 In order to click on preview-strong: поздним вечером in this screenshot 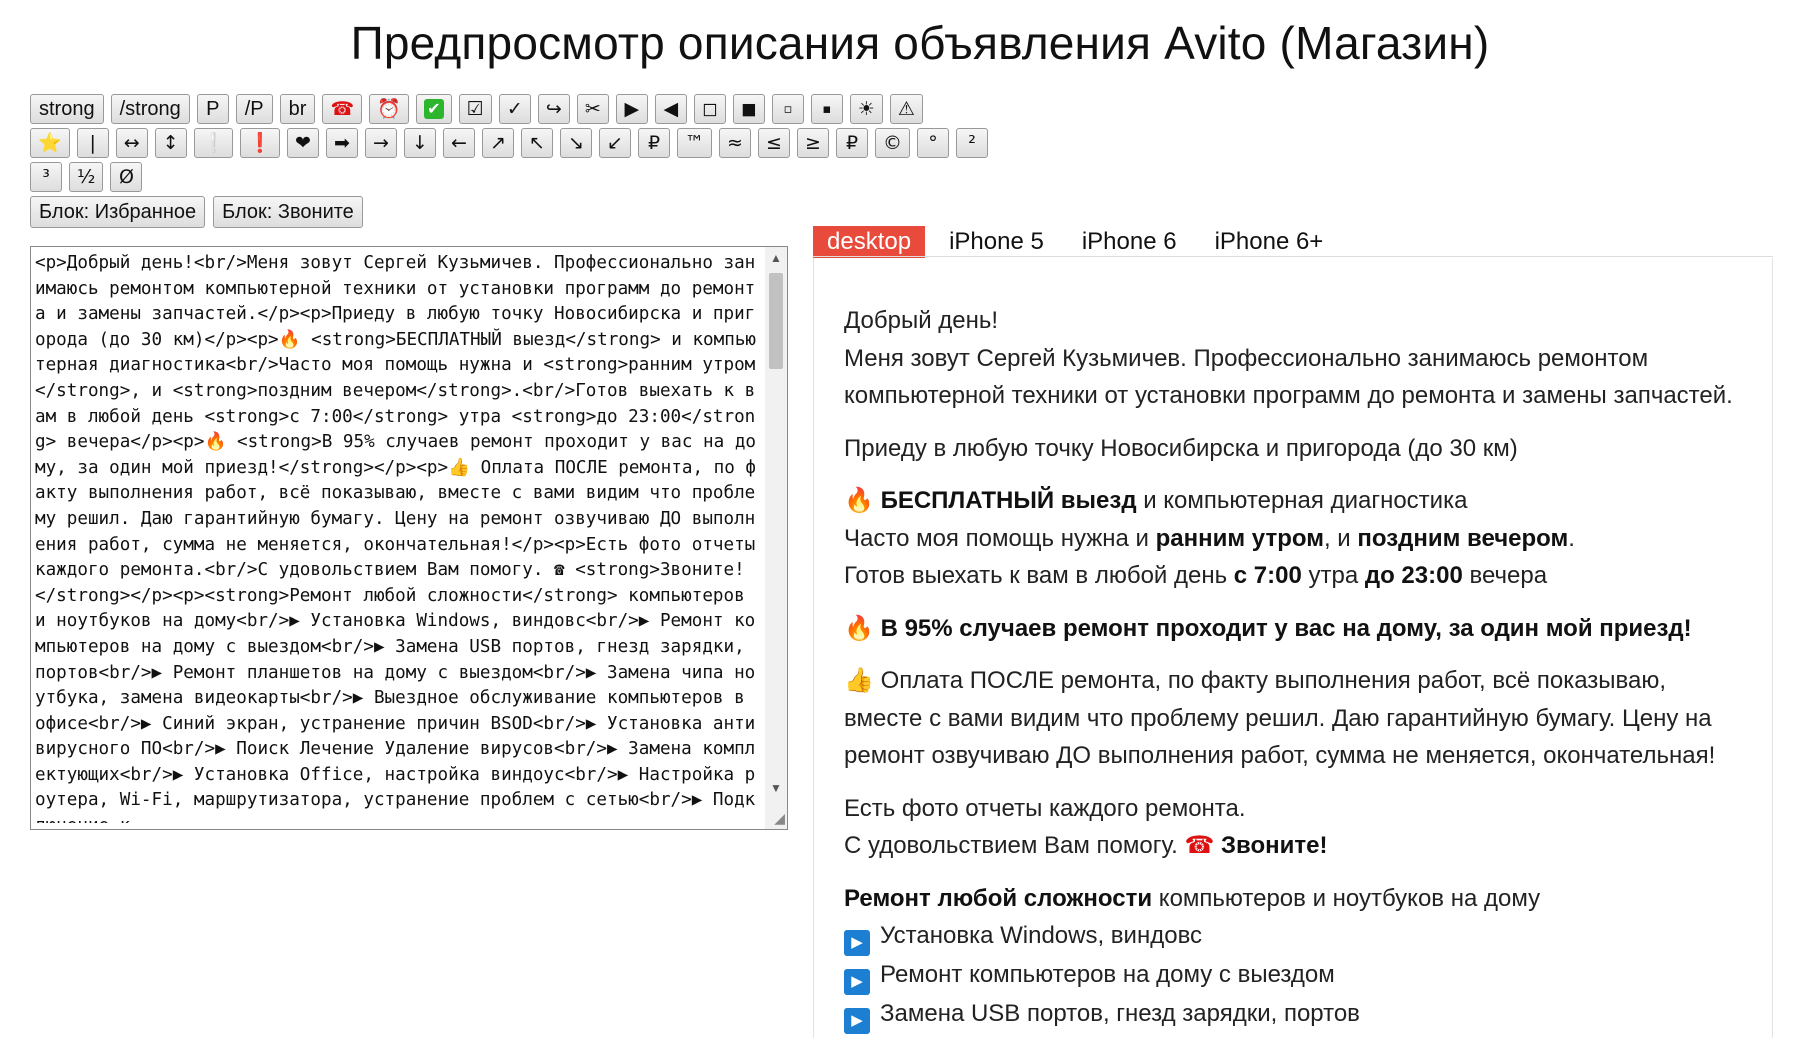, I will do `click(1463, 538)`.